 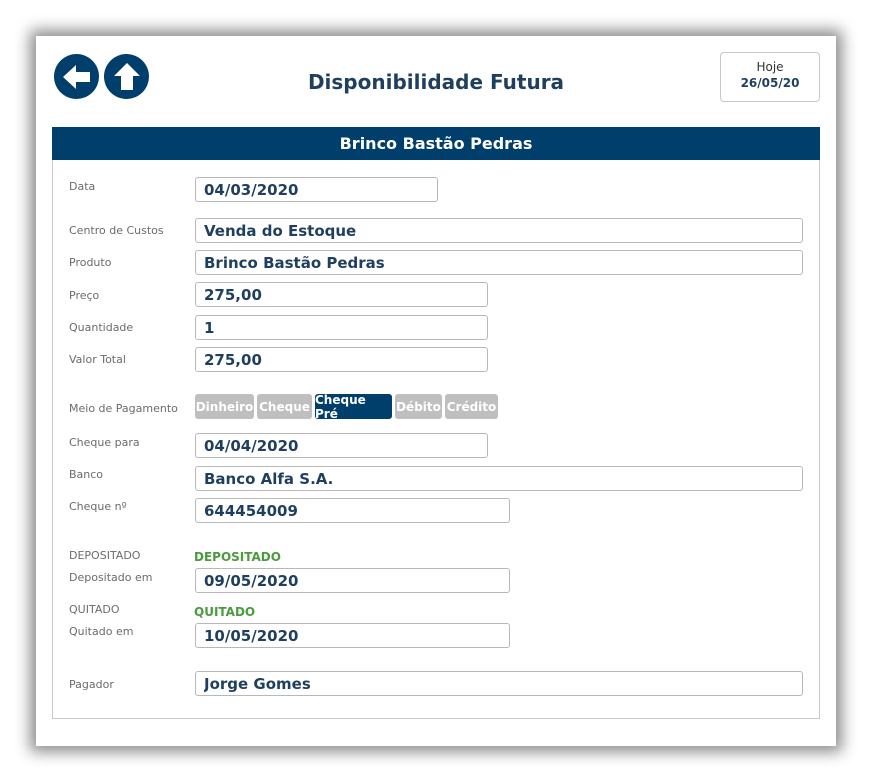 I want to click on page-title: Disponibilidade Futura, so click(x=436, y=82).